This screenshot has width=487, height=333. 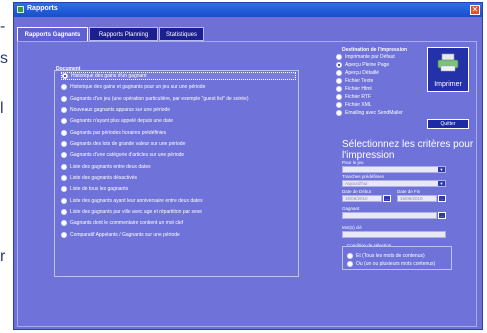 I want to click on mots-cle-field, so click(x=394, y=234).